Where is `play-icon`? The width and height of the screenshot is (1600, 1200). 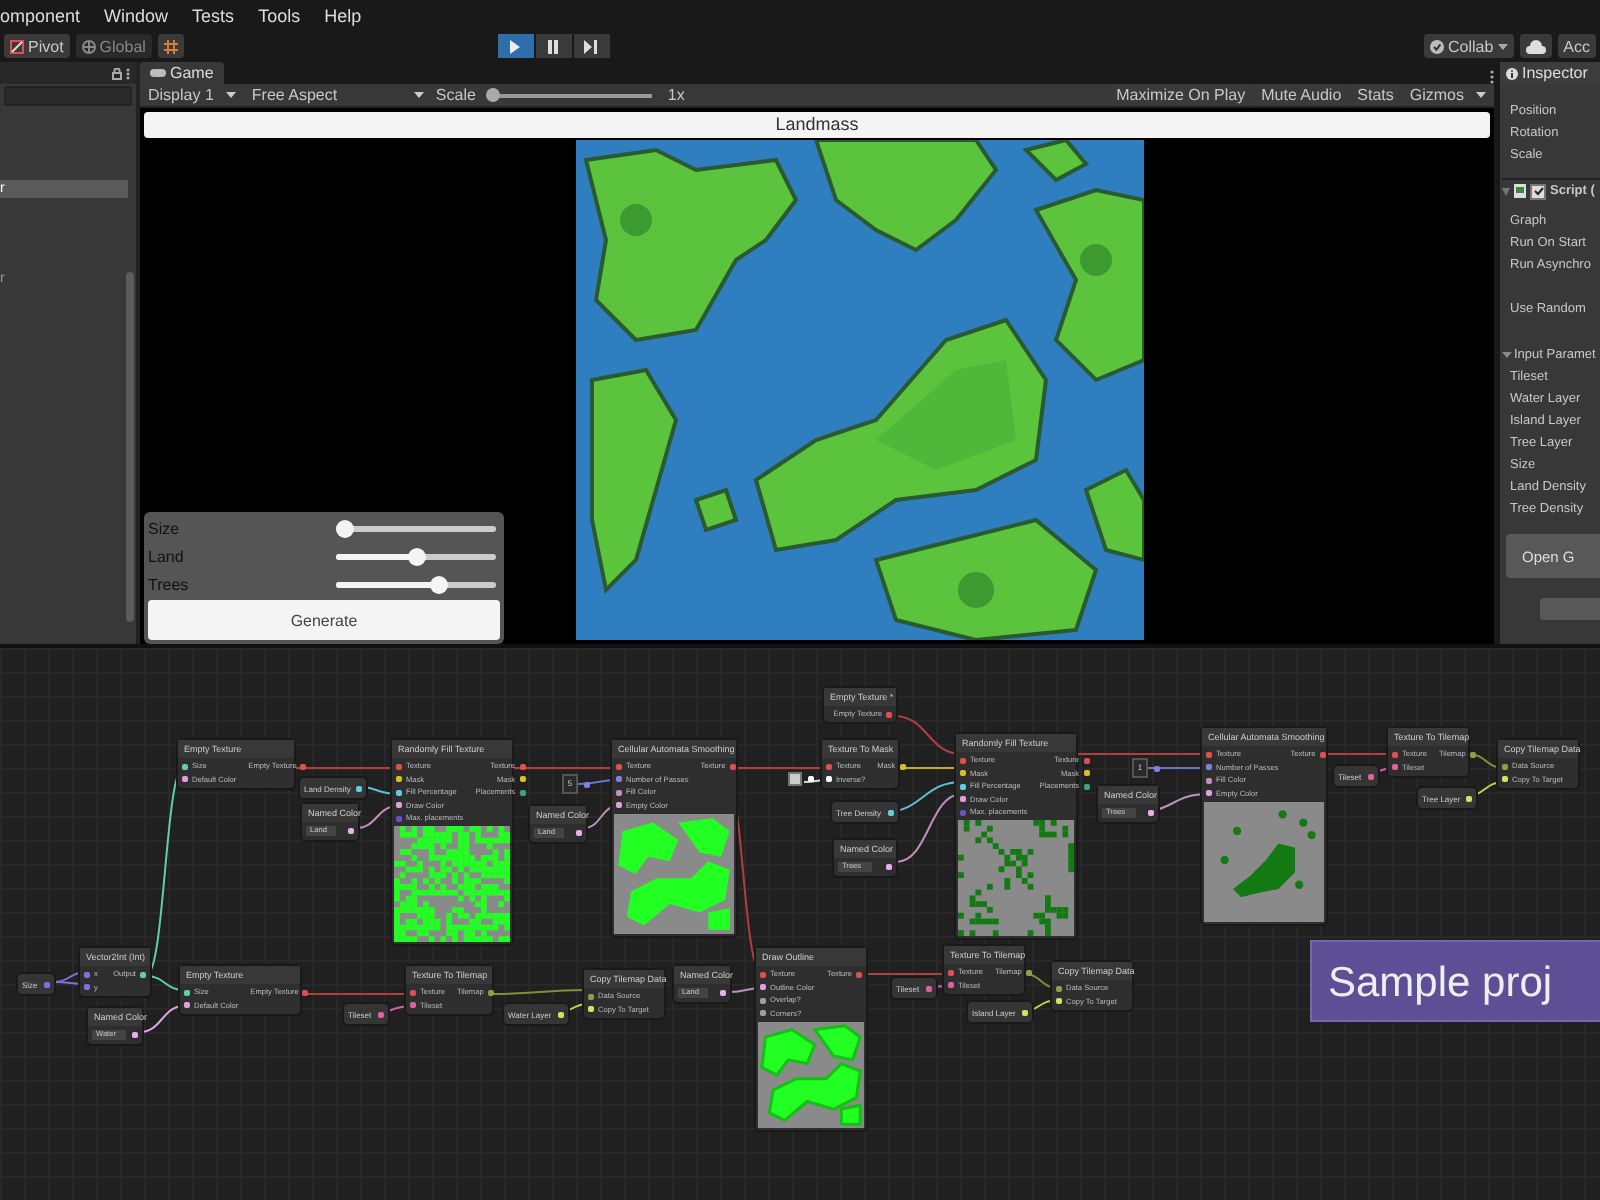 play-icon is located at coordinates (515, 46).